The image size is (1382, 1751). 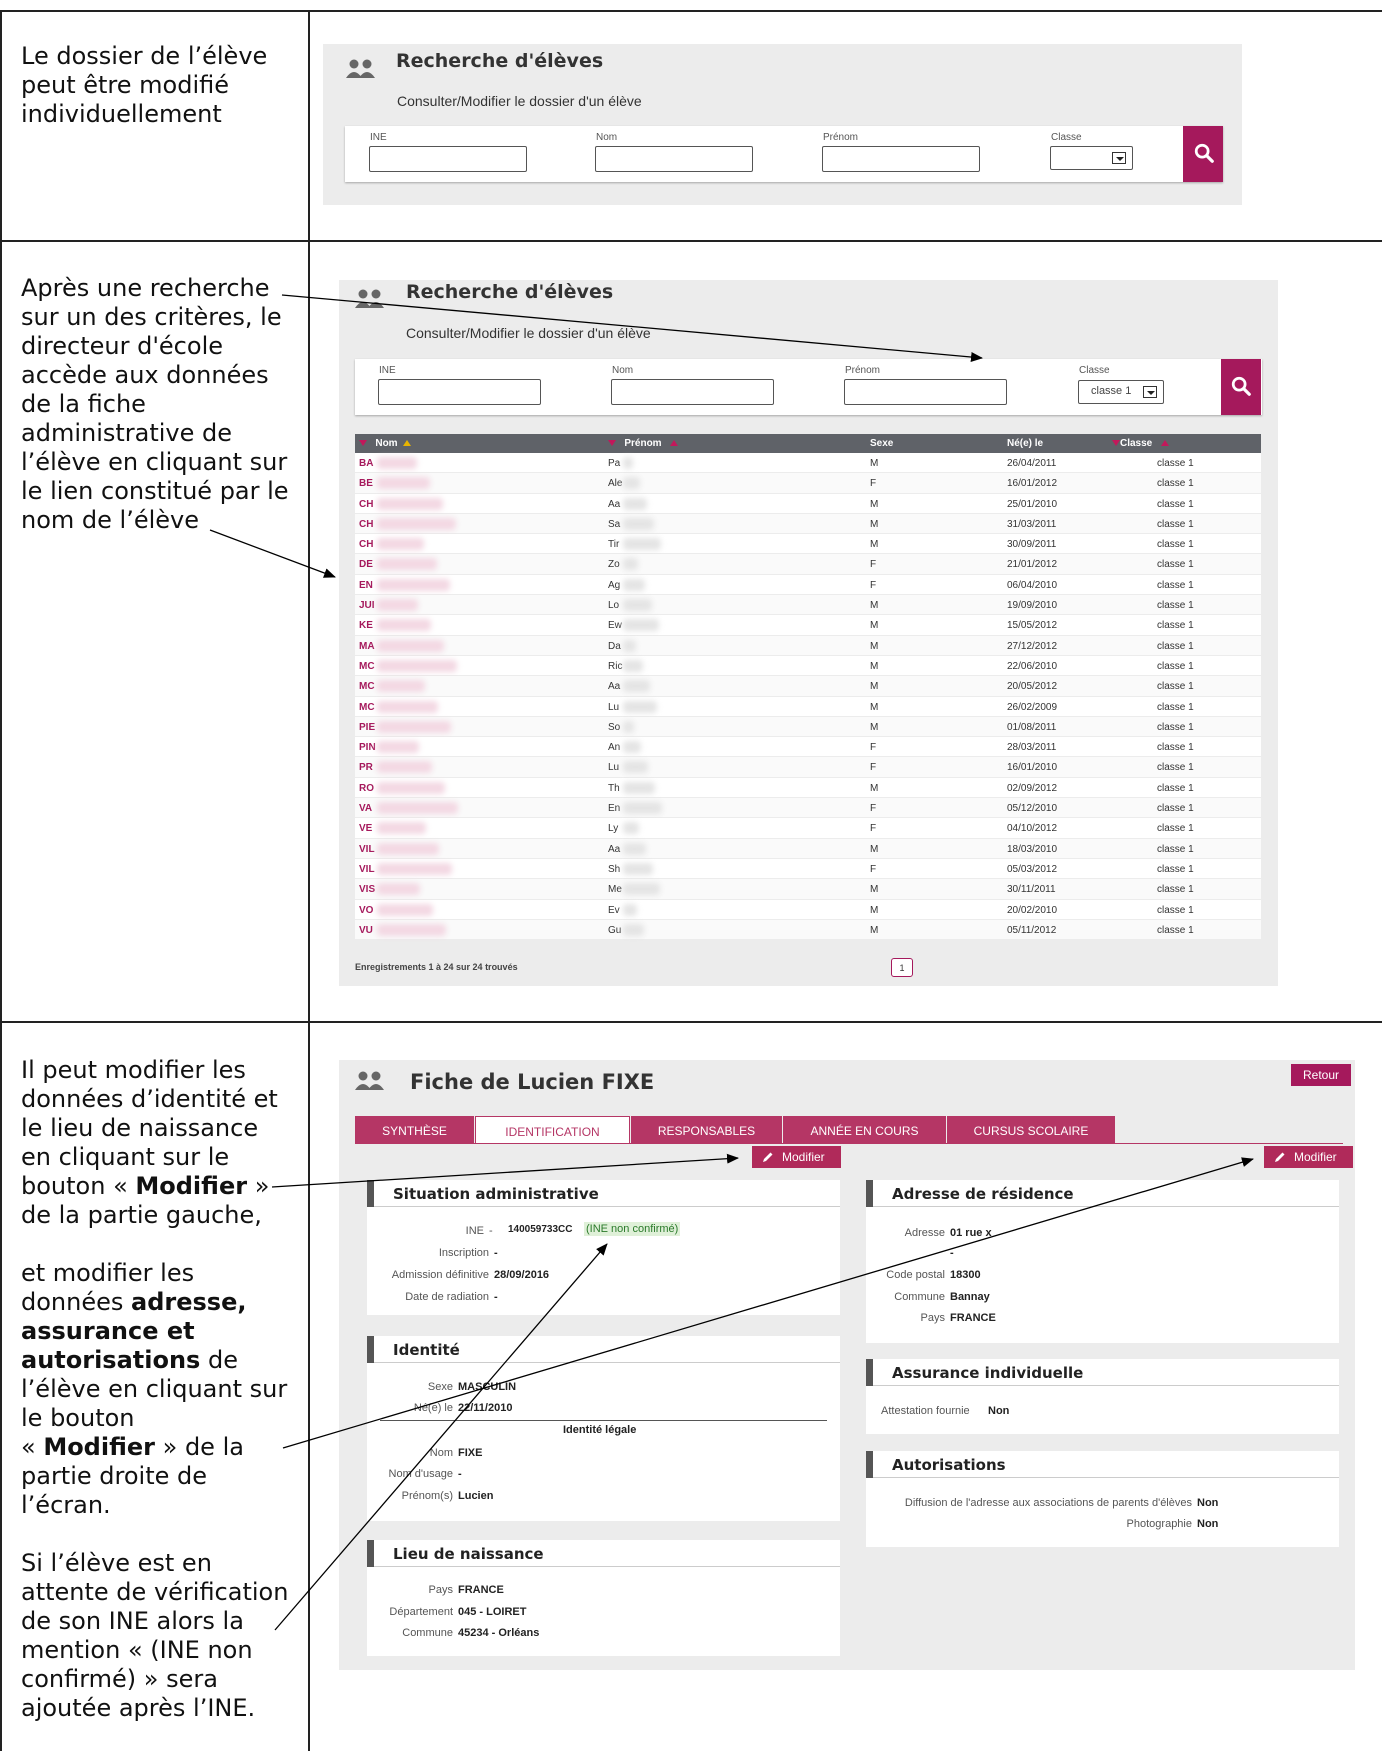 What do you see at coordinates (366, 788) in the screenshot?
I see `nom-link: RO` at bounding box center [366, 788].